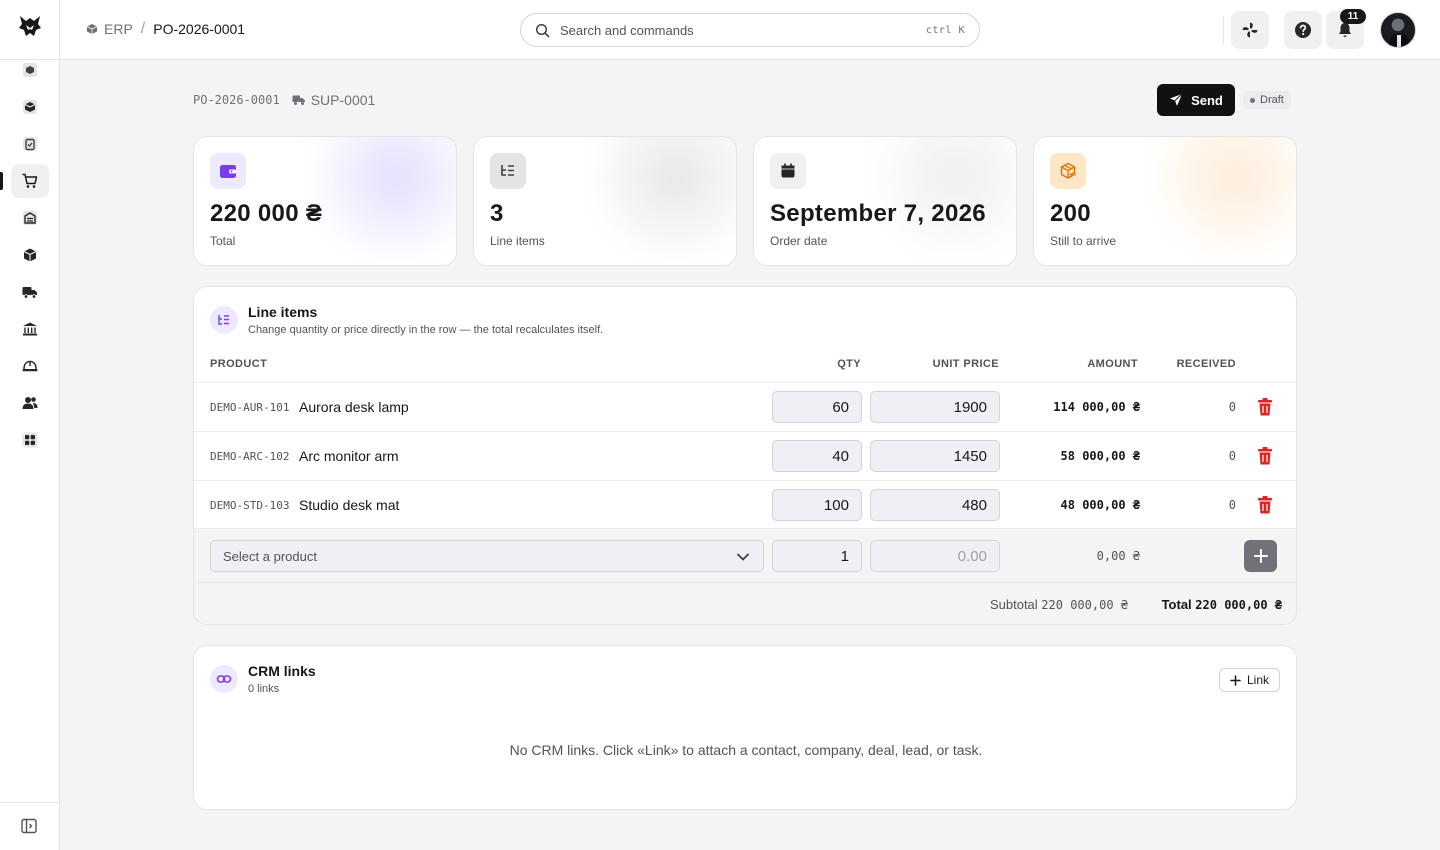 The image size is (1440, 850). I want to click on users-icon, so click(30, 403).